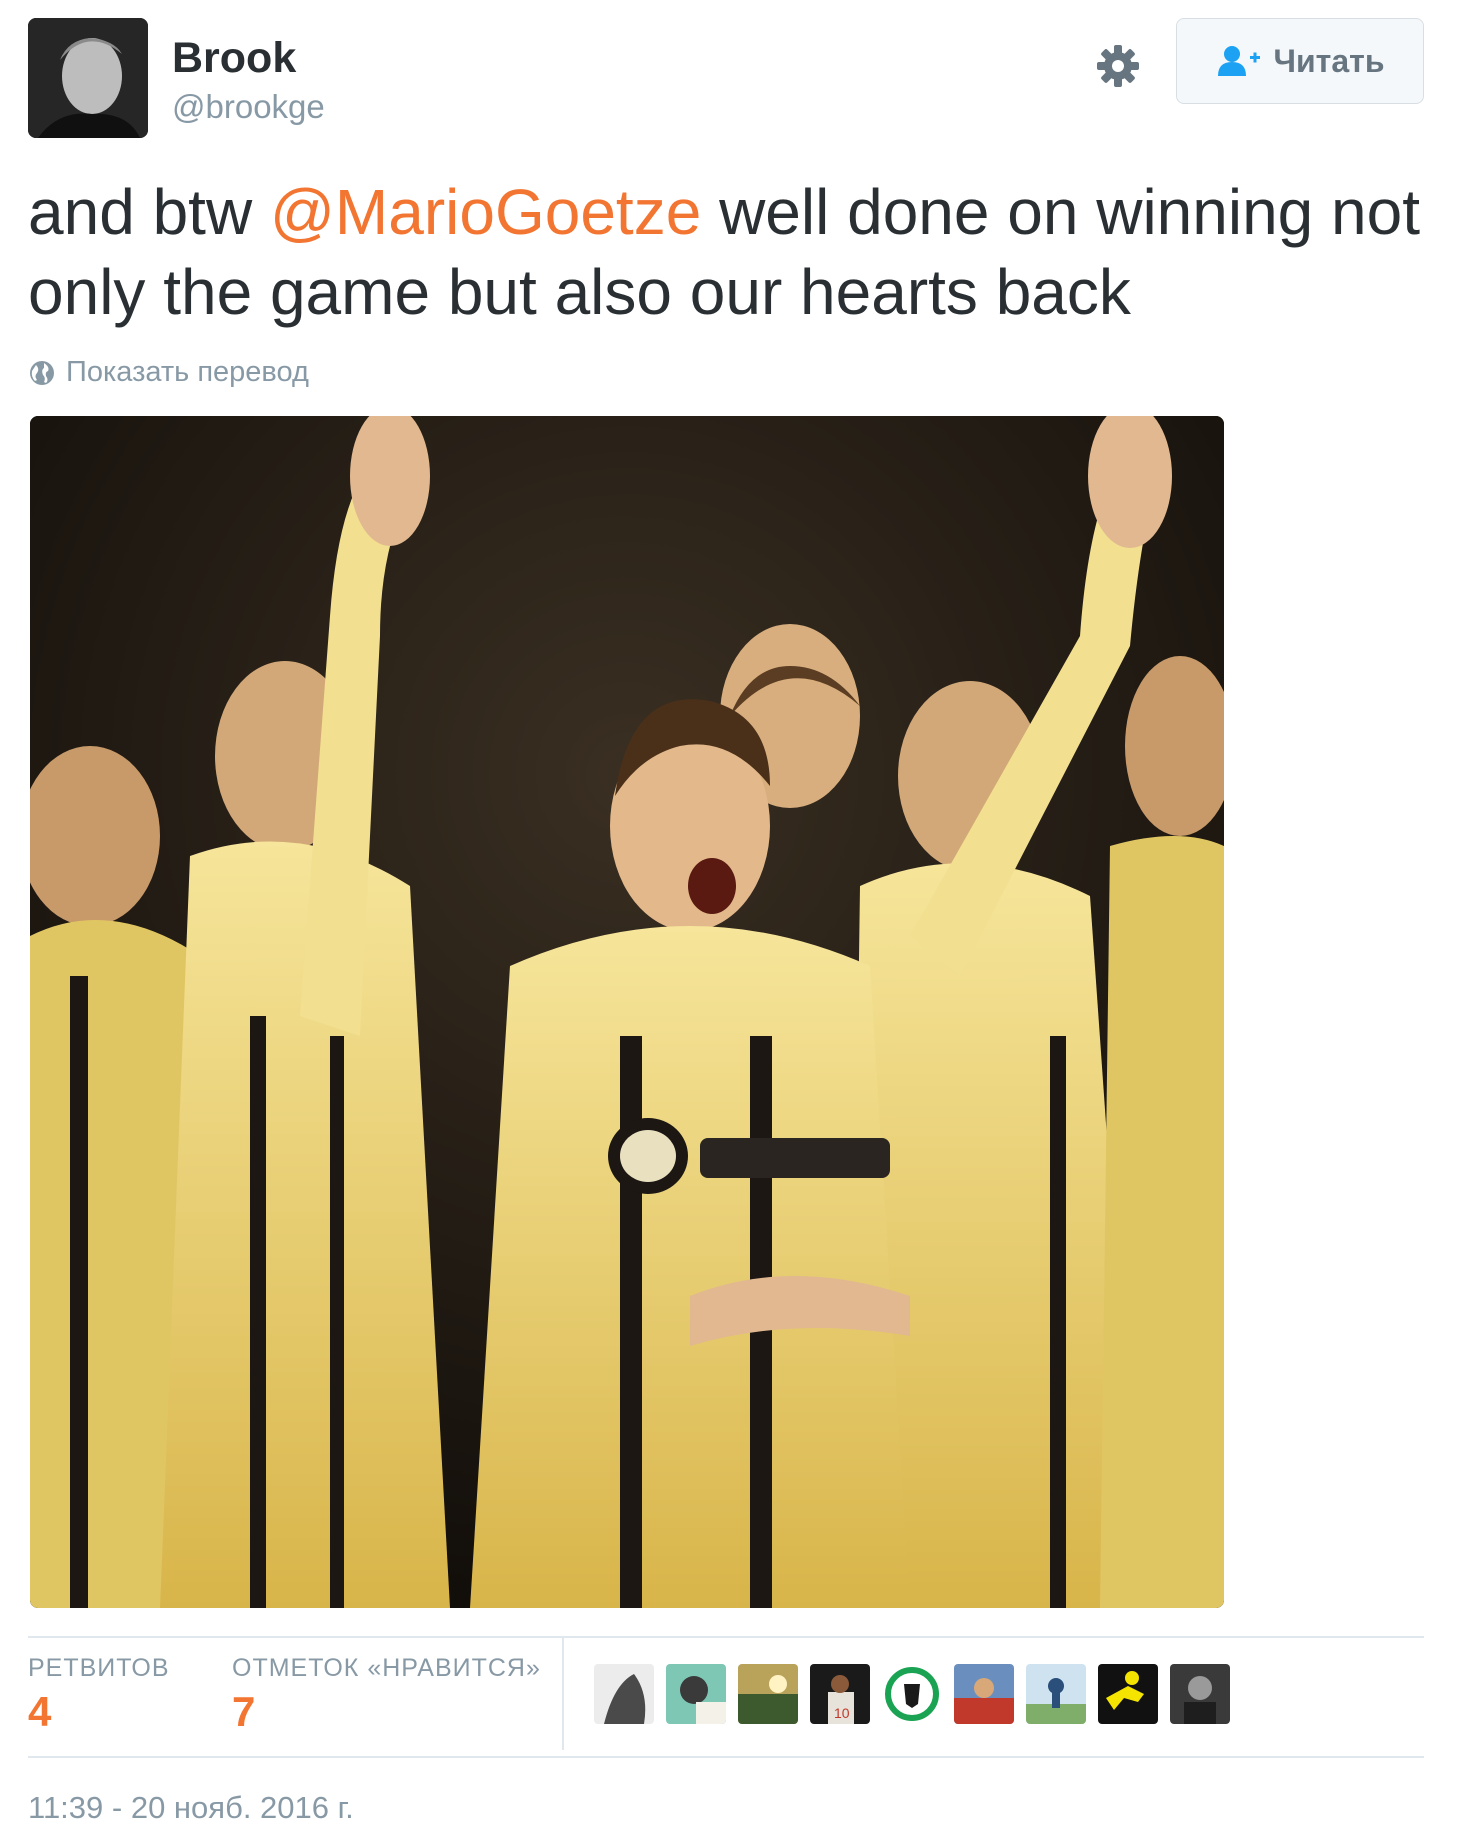  Describe the element at coordinates (726, 1757) in the screenshot. I see `stats-bottom-divider` at that location.